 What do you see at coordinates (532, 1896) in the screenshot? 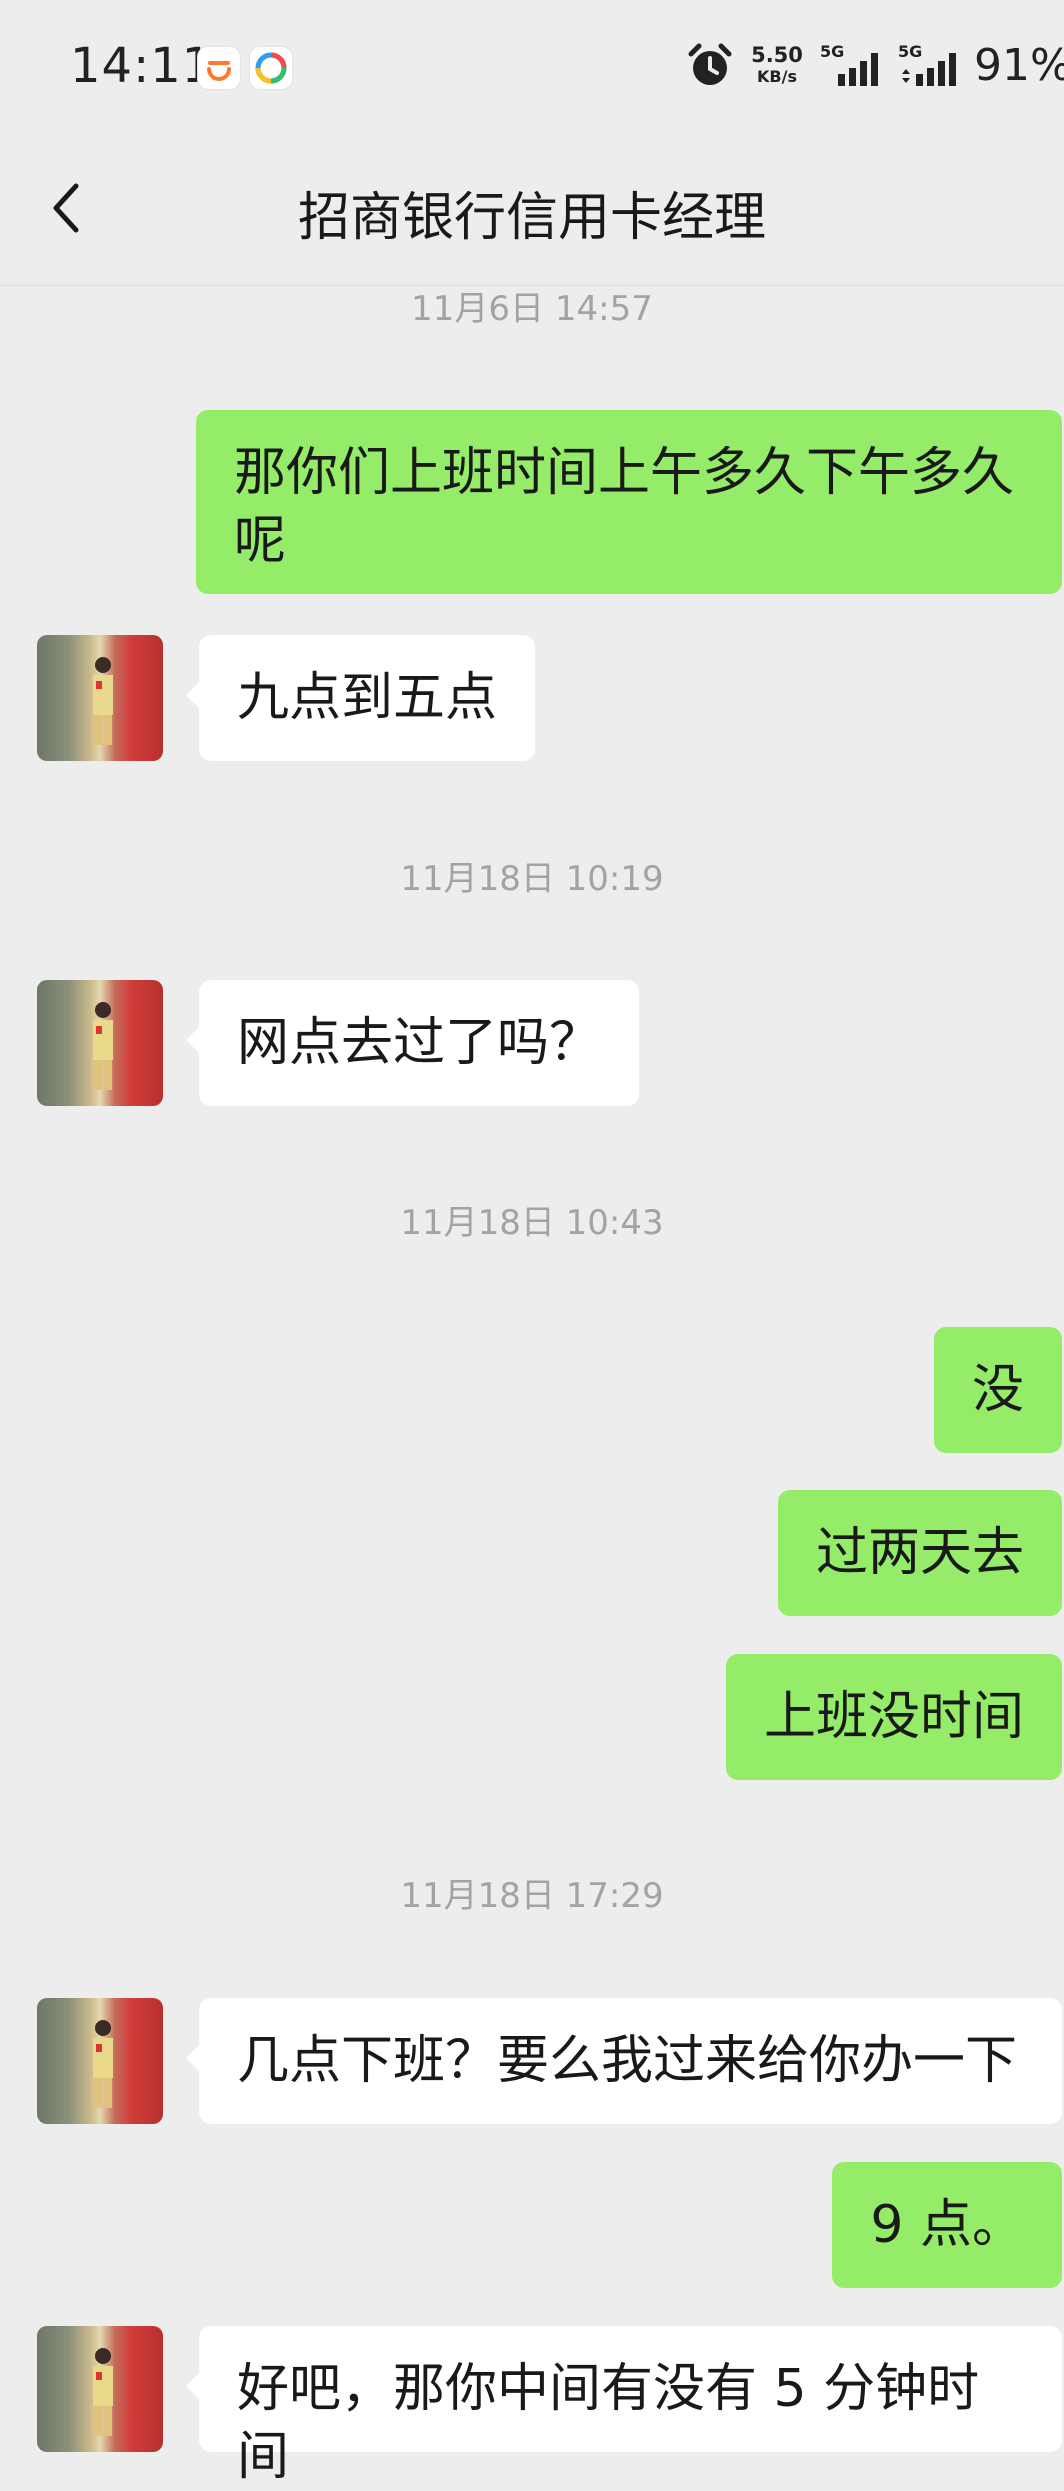
I see `message-timestamp: 11月18日 17:29` at bounding box center [532, 1896].